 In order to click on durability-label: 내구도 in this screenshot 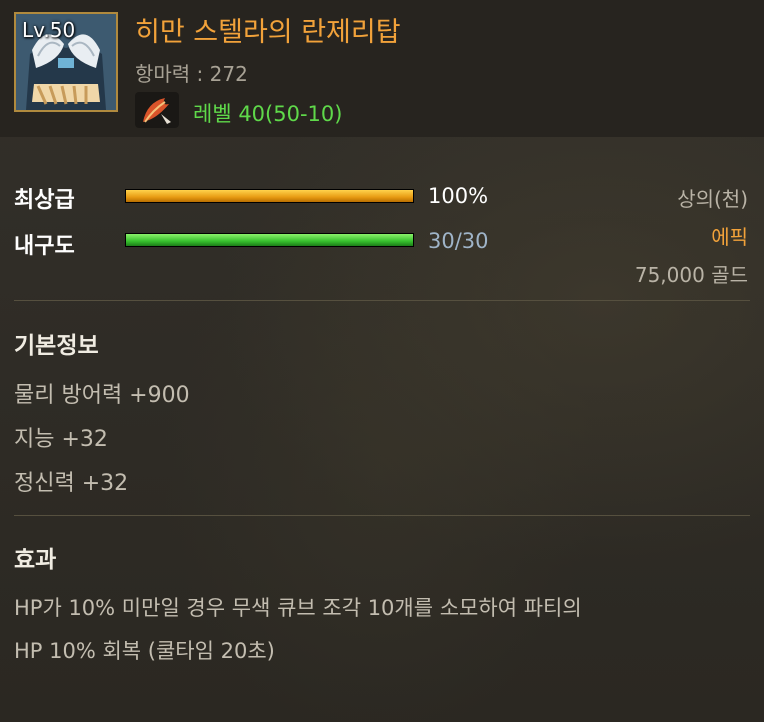, I will do `click(44, 246)`.